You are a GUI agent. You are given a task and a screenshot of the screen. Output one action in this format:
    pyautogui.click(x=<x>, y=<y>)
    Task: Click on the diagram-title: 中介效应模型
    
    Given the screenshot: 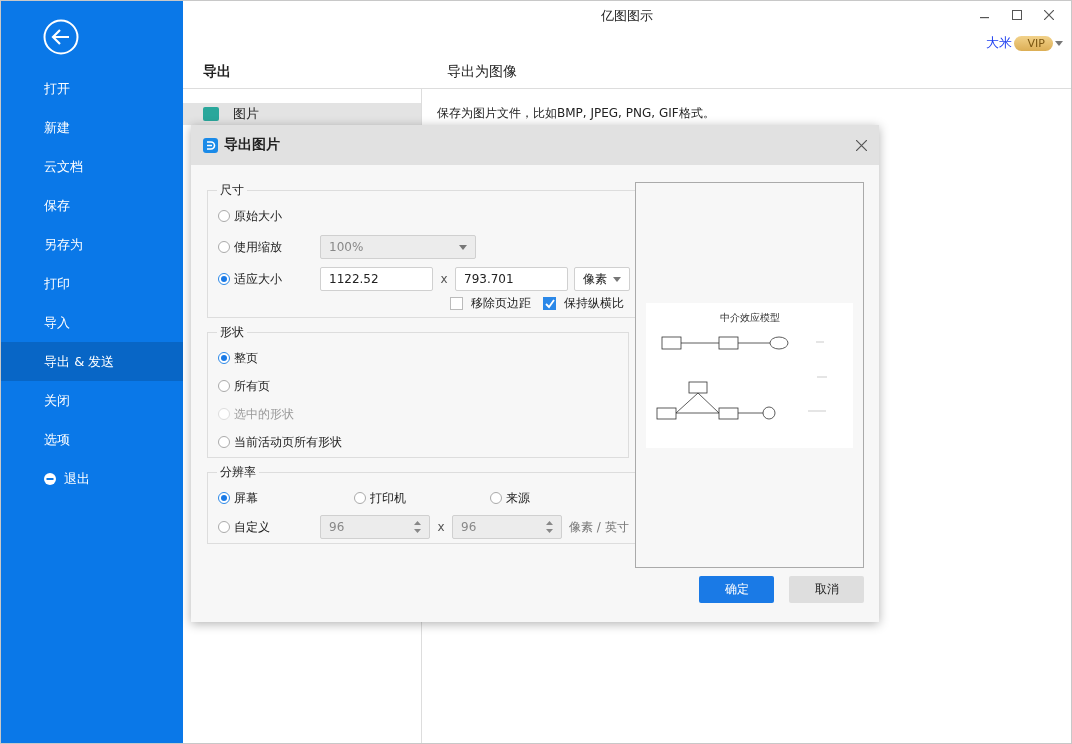 What is the action you would take?
    pyautogui.click(x=749, y=317)
    